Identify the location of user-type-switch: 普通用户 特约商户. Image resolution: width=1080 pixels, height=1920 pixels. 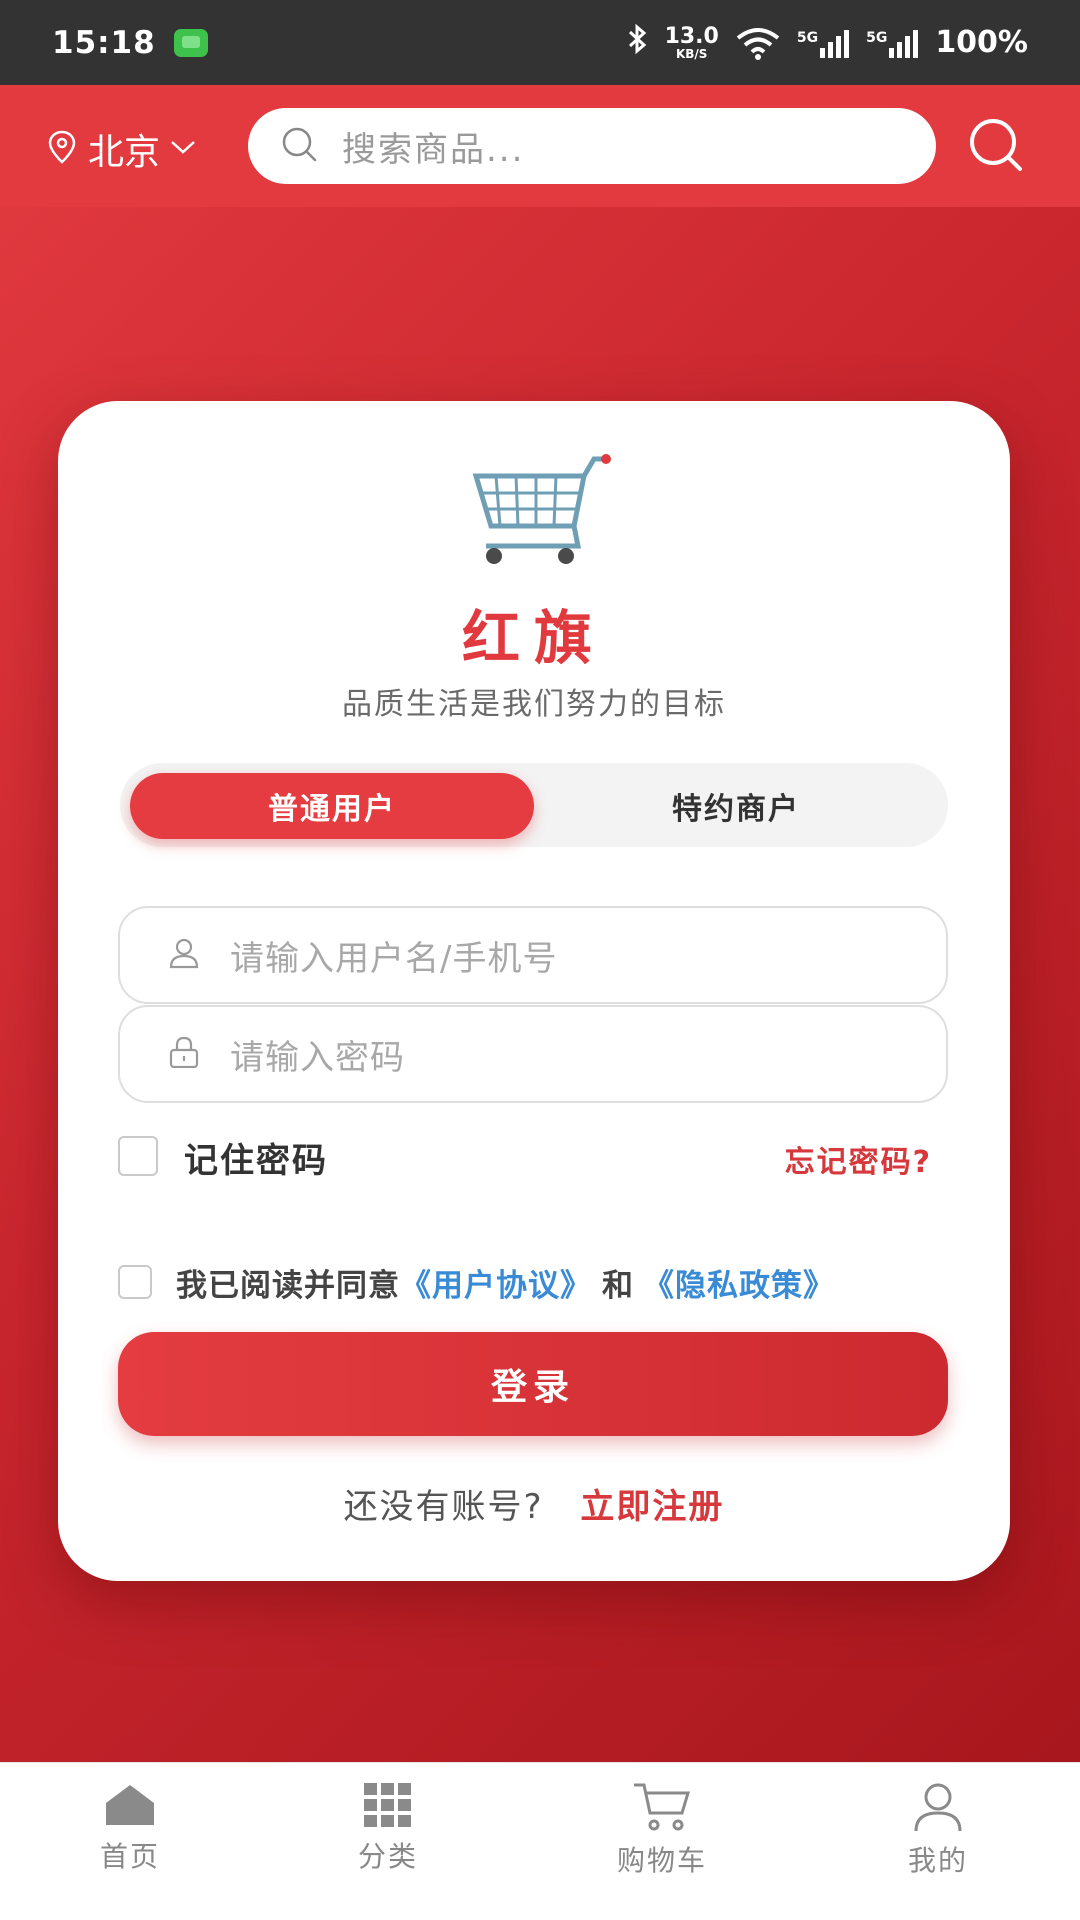
(534, 805).